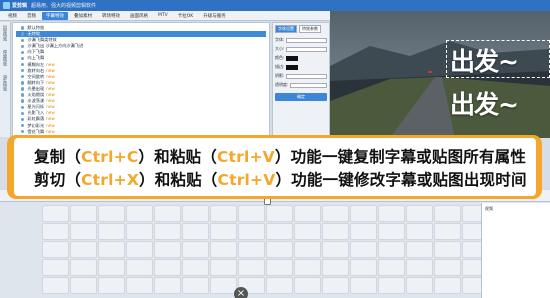 This screenshot has width=550, height=298. I want to click on tab-effect-params: 特效参数, so click(310, 29).